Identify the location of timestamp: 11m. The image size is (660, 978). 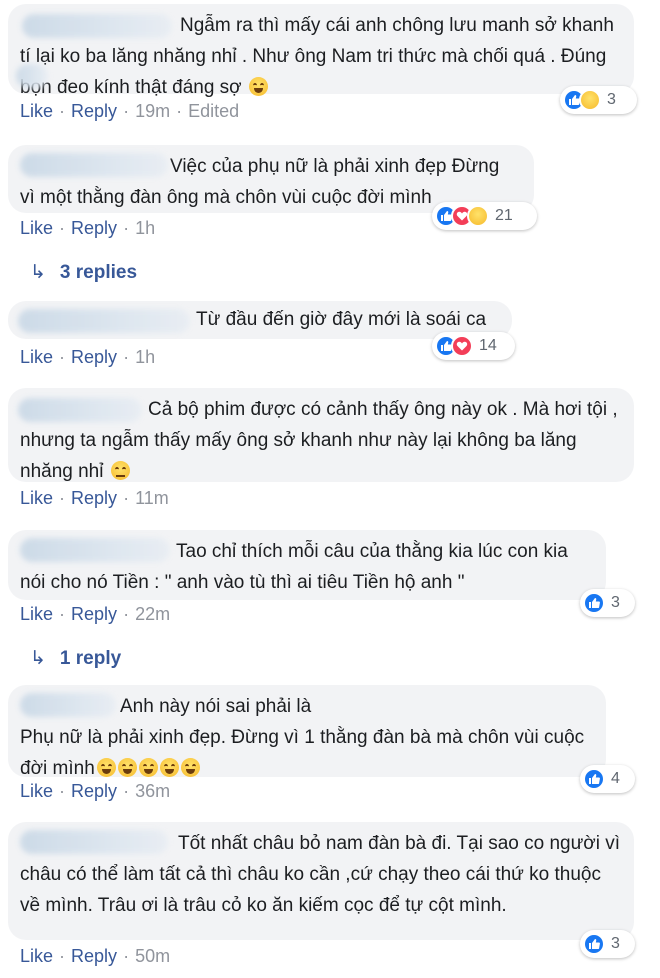
(152, 498).